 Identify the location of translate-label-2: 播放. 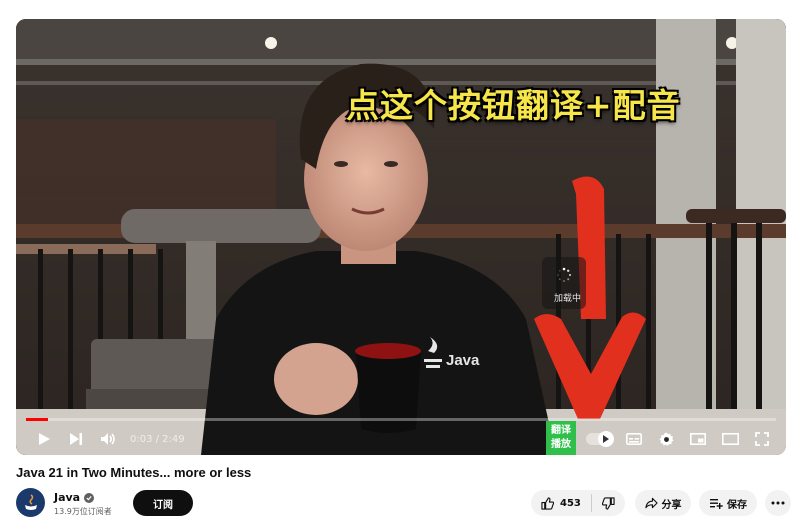
(561, 444).